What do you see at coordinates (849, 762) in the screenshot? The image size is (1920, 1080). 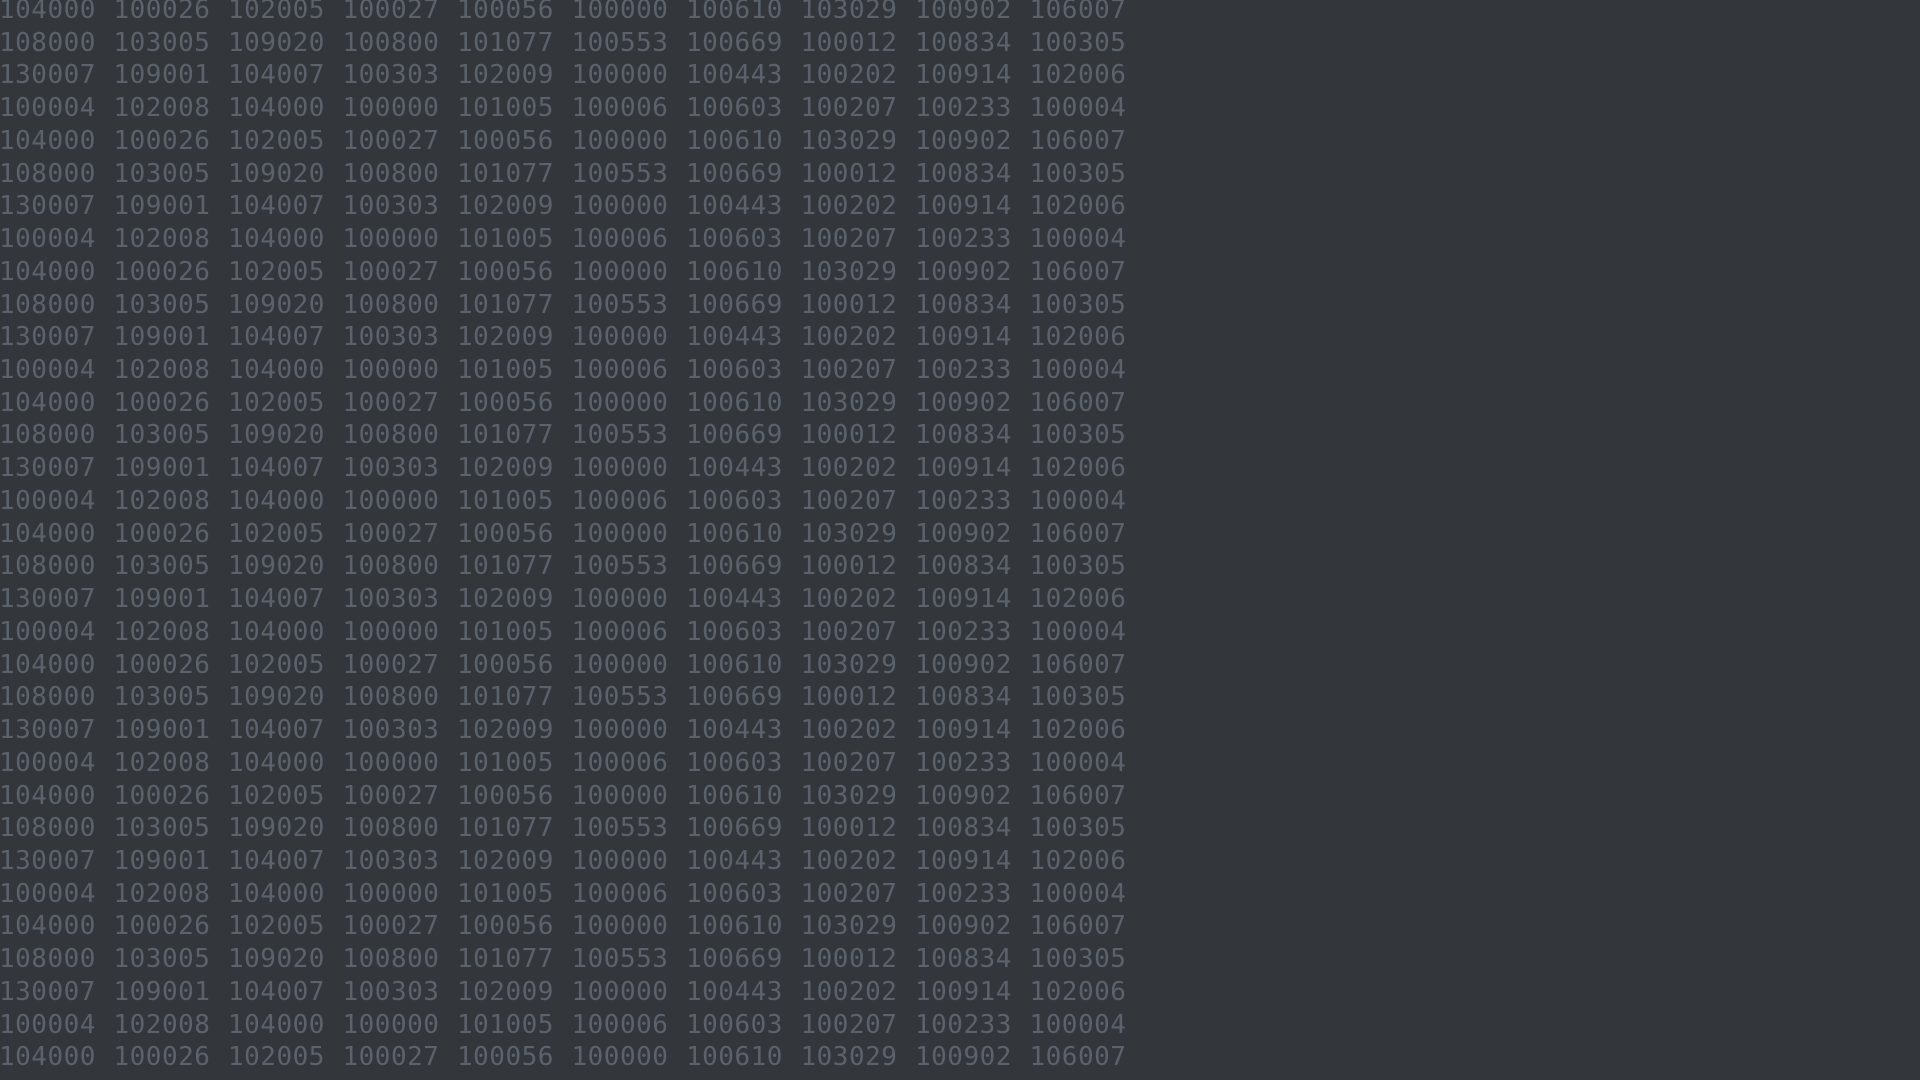 I see `grid-number: 100207` at bounding box center [849, 762].